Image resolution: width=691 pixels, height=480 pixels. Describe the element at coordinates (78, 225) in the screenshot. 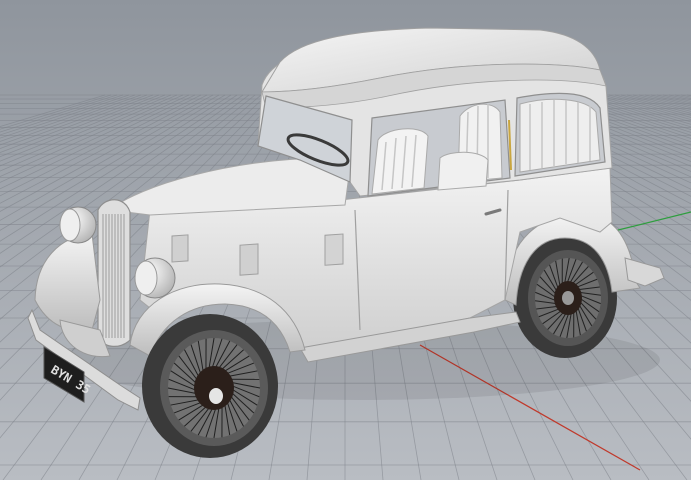

I see `headlamp-left` at that location.